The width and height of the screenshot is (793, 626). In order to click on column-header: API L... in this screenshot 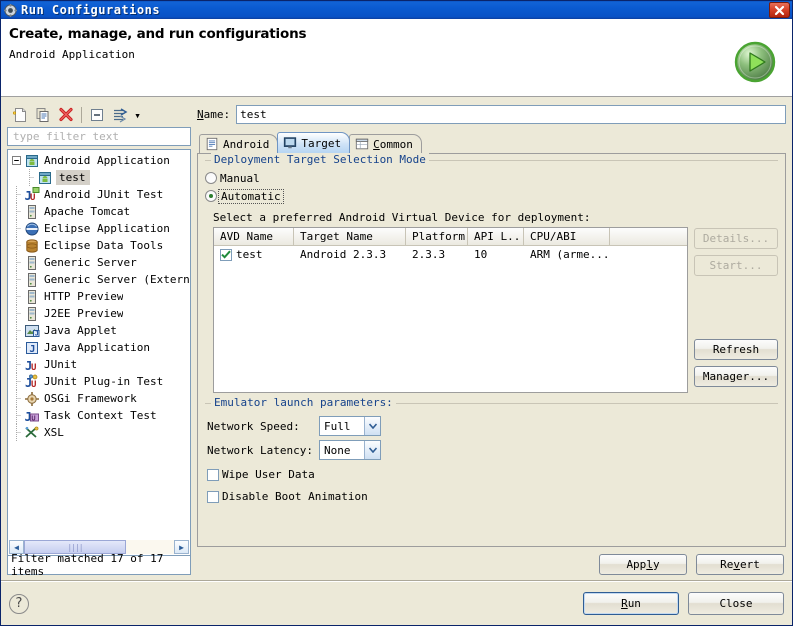, I will do `click(496, 236)`.